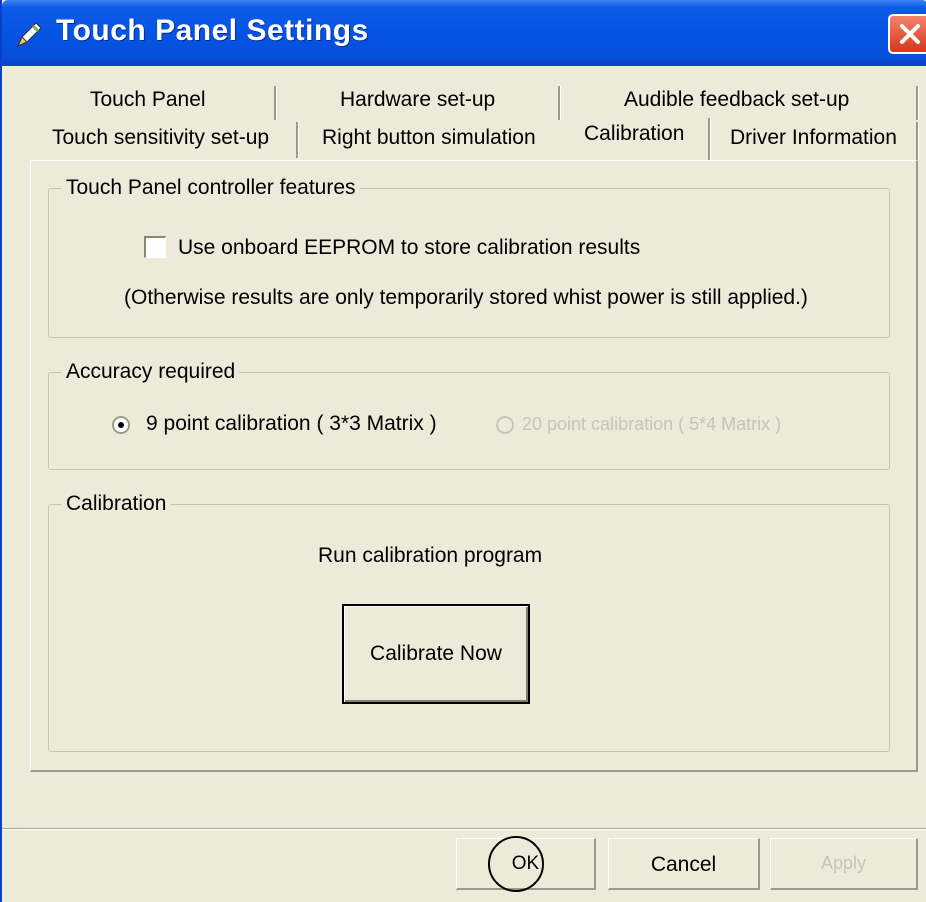 Image resolution: width=926 pixels, height=902 pixels. What do you see at coordinates (155, 247) in the screenshot?
I see `eeprom-checkbox` at bounding box center [155, 247].